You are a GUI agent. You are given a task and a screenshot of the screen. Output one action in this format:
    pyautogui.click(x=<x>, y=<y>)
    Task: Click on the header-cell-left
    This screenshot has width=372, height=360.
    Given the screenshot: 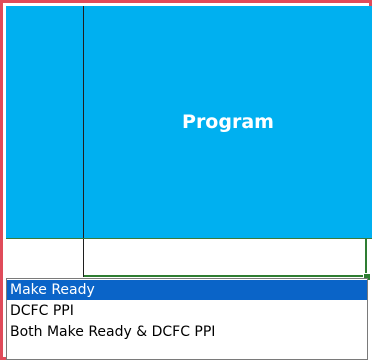 What is the action you would take?
    pyautogui.click(x=45, y=122)
    